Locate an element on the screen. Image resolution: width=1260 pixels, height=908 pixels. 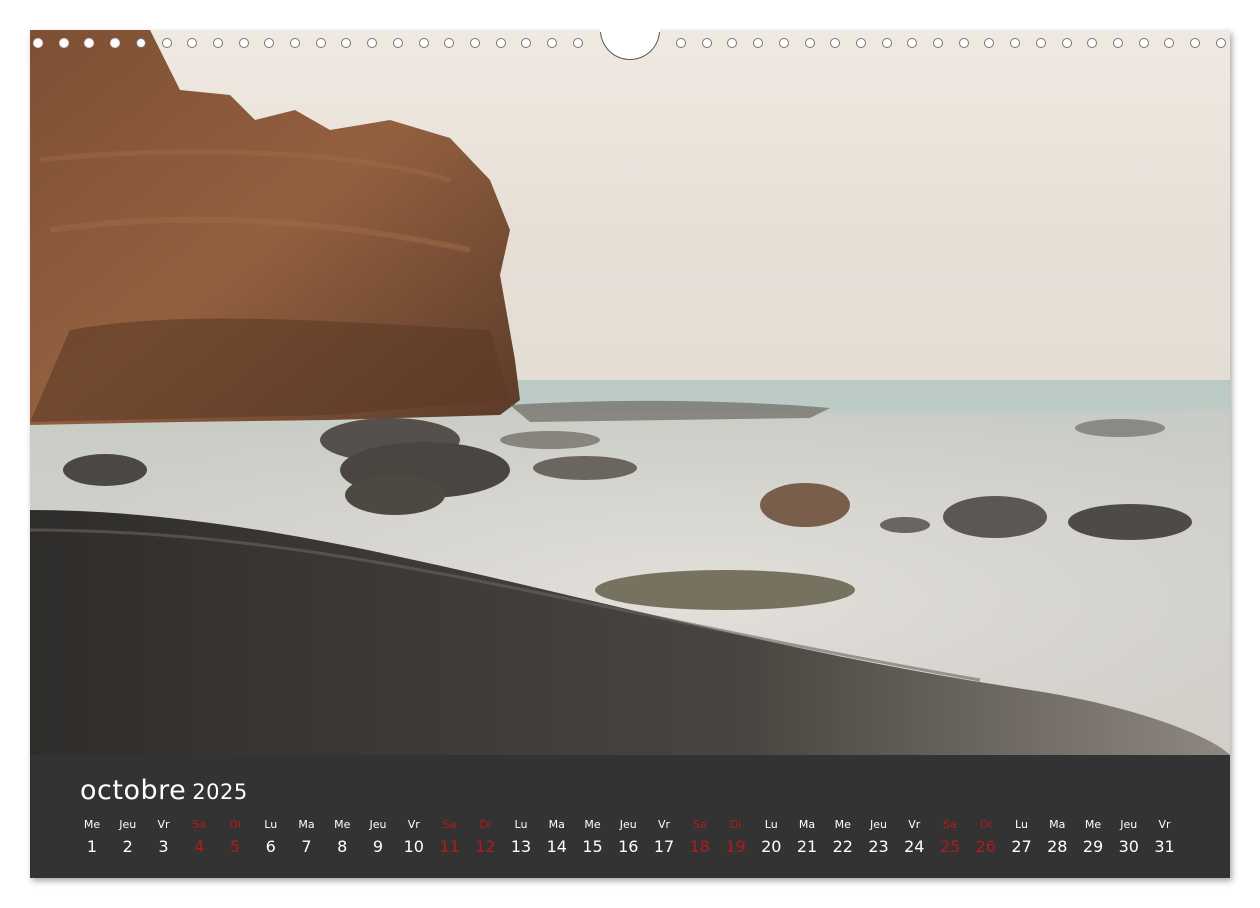
year-label: 2025 is located at coordinates (220, 792).